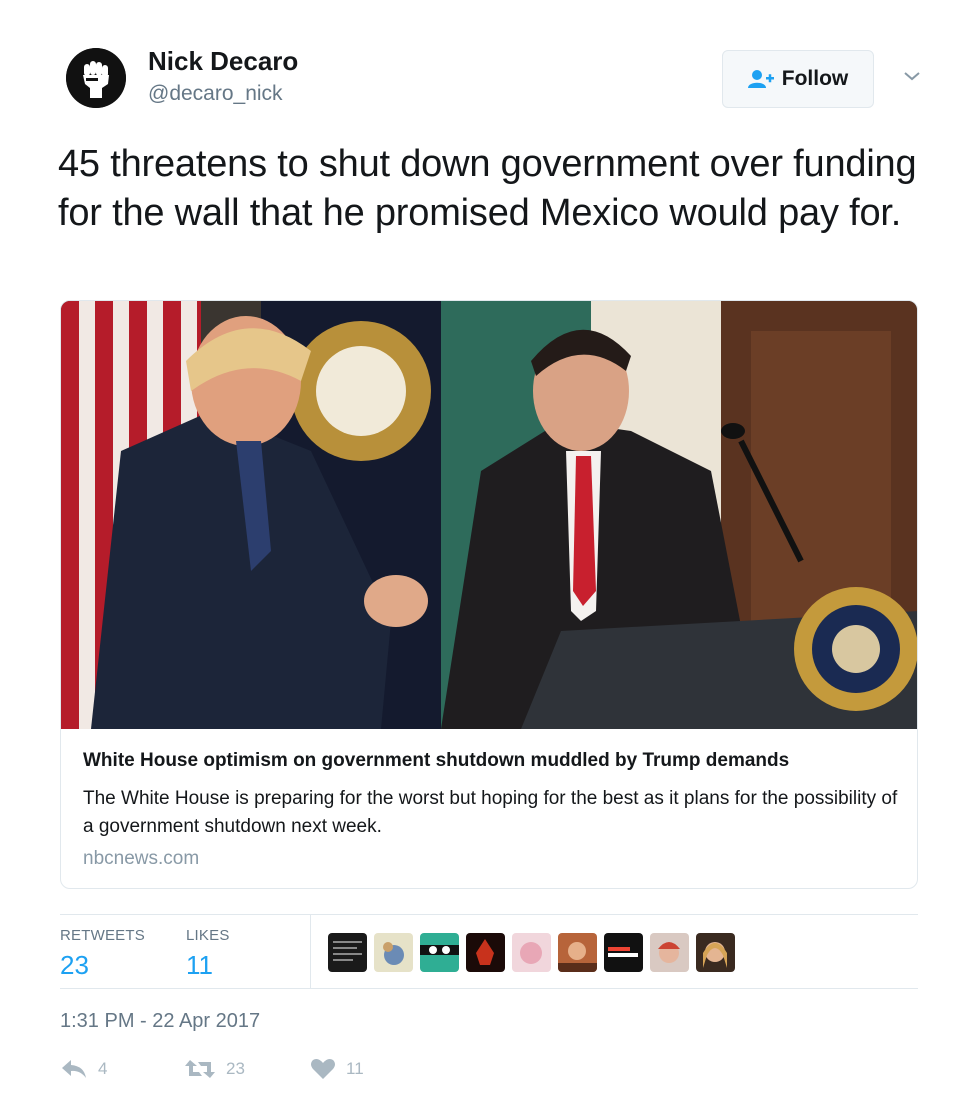 This screenshot has height=1100, width=975. Describe the element at coordinates (323, 1069) in the screenshot. I see `heart-icon` at that location.